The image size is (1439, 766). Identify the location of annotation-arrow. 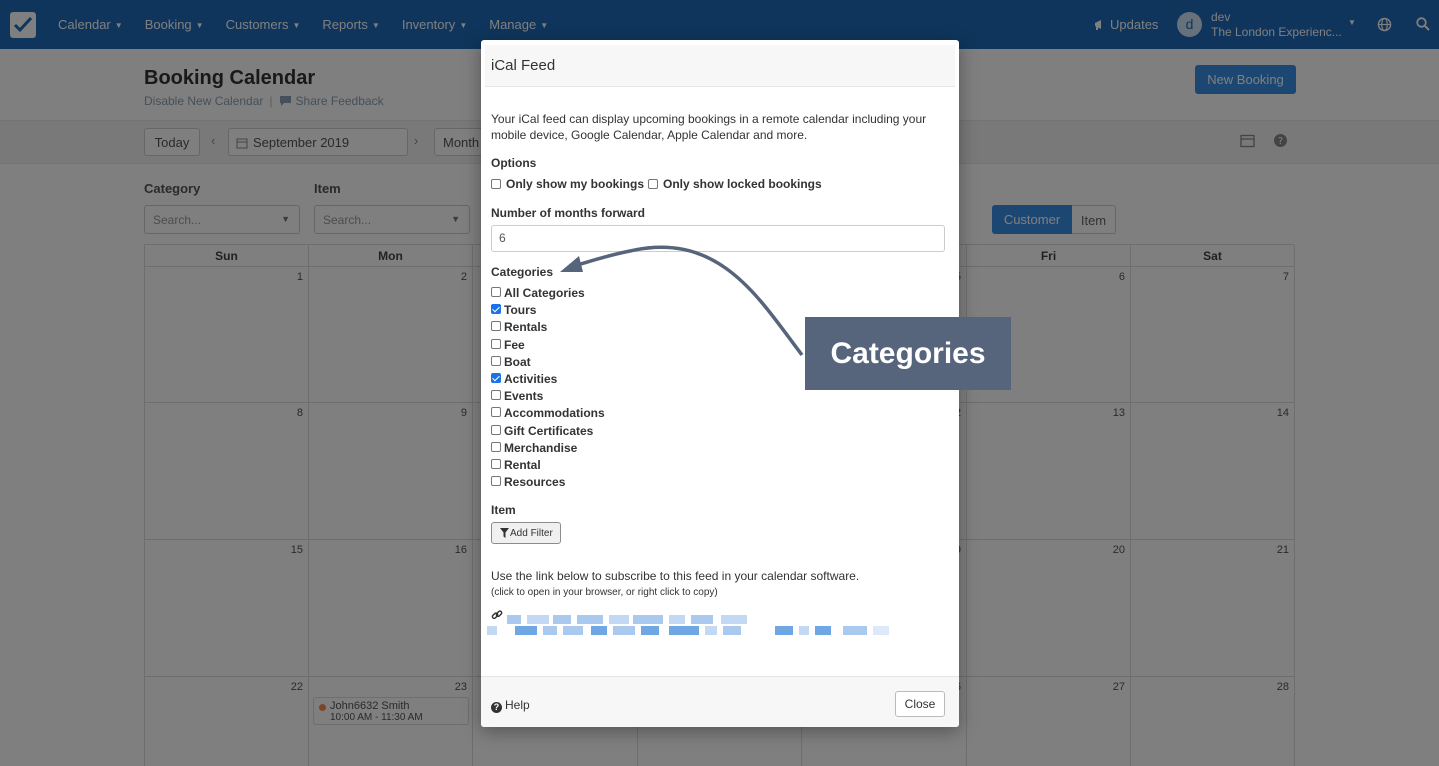
(682, 301).